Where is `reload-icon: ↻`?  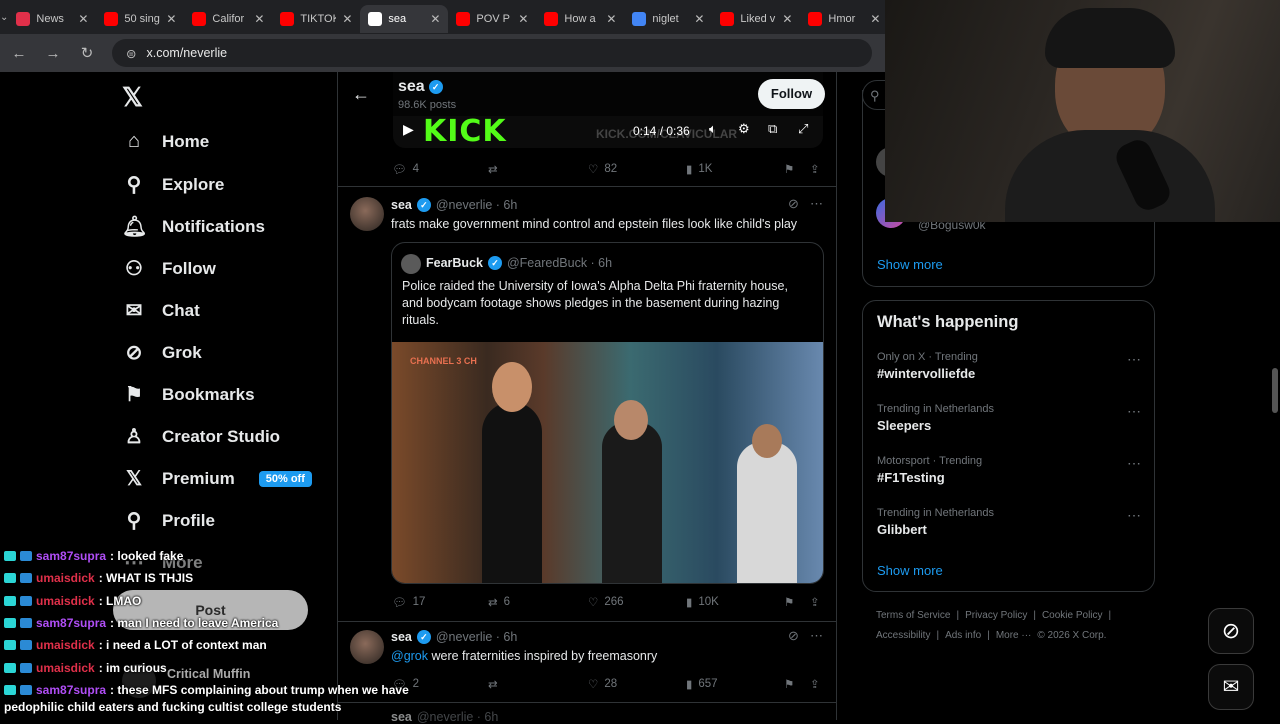 reload-icon: ↻ is located at coordinates (87, 53).